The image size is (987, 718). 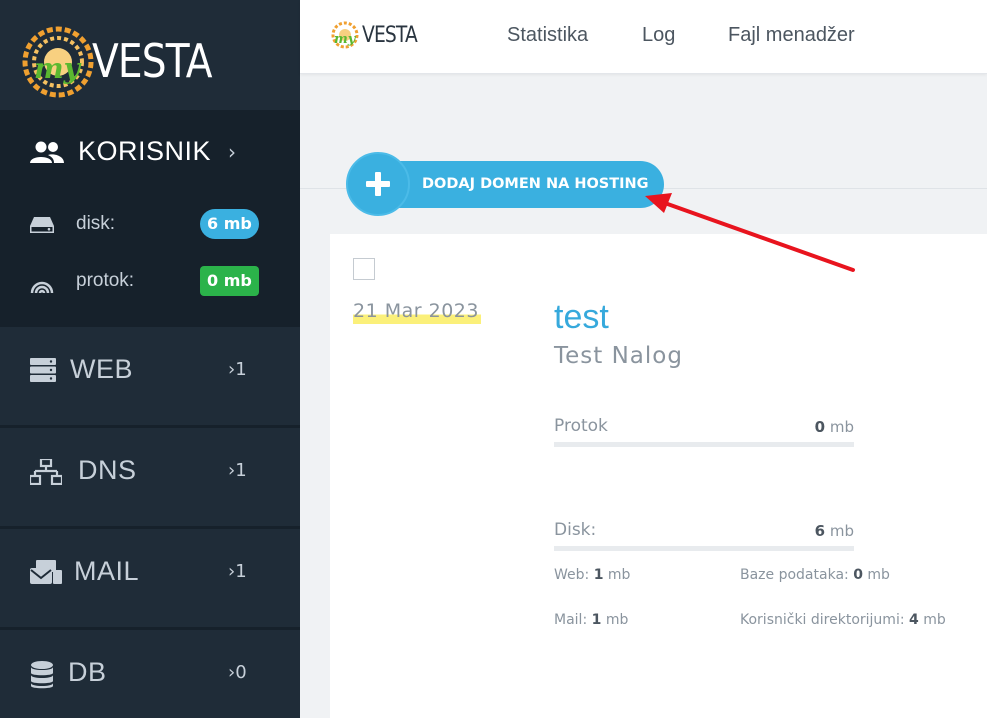 What do you see at coordinates (150, 474) in the screenshot?
I see `sidebar-item-dns: DNS ›1` at bounding box center [150, 474].